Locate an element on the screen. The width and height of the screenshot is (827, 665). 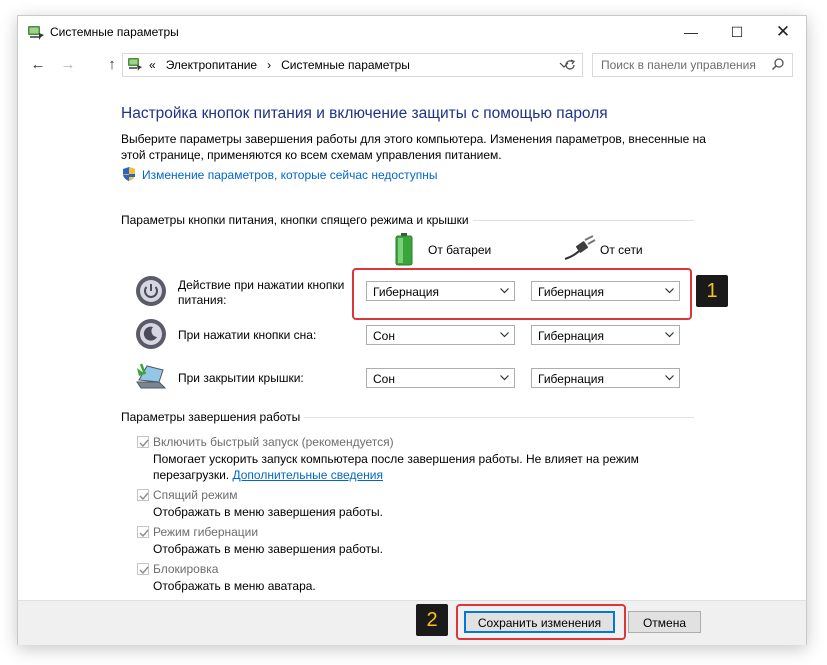
maximize-button: ☐ is located at coordinates (737, 32).